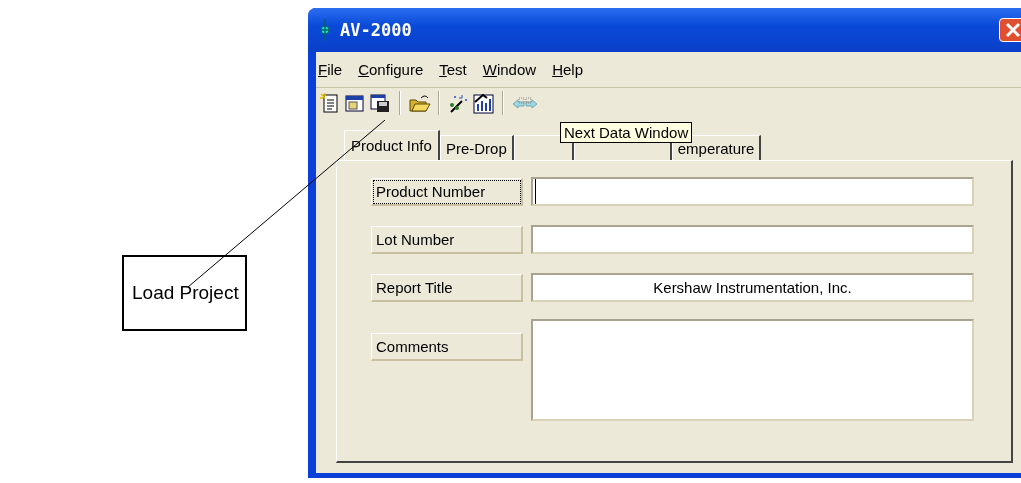 Image resolution: width=1021 pixels, height=483 pixels. What do you see at coordinates (184, 293) in the screenshot?
I see `callout-label: Load Project` at bounding box center [184, 293].